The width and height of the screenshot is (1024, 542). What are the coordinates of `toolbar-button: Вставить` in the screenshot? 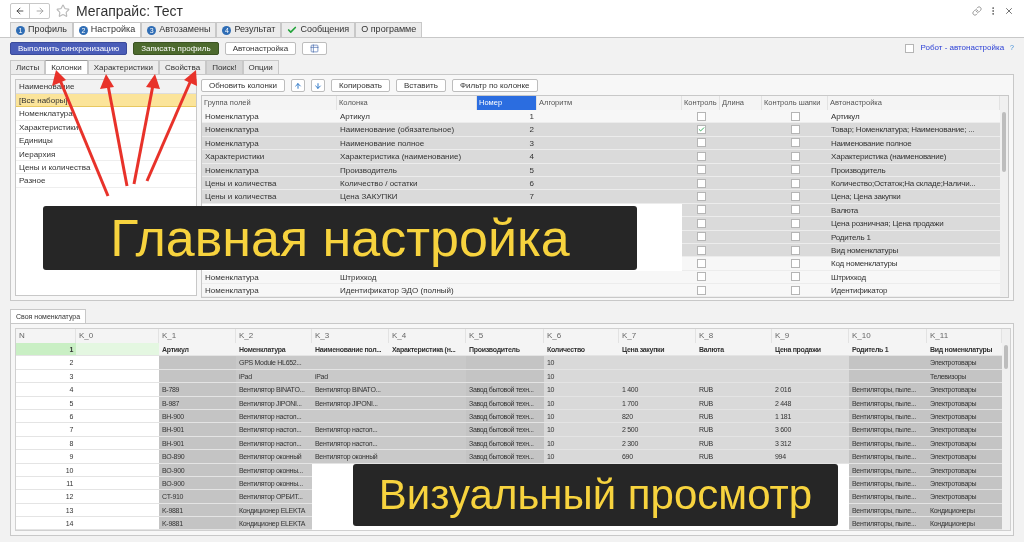 It's located at (421, 85).